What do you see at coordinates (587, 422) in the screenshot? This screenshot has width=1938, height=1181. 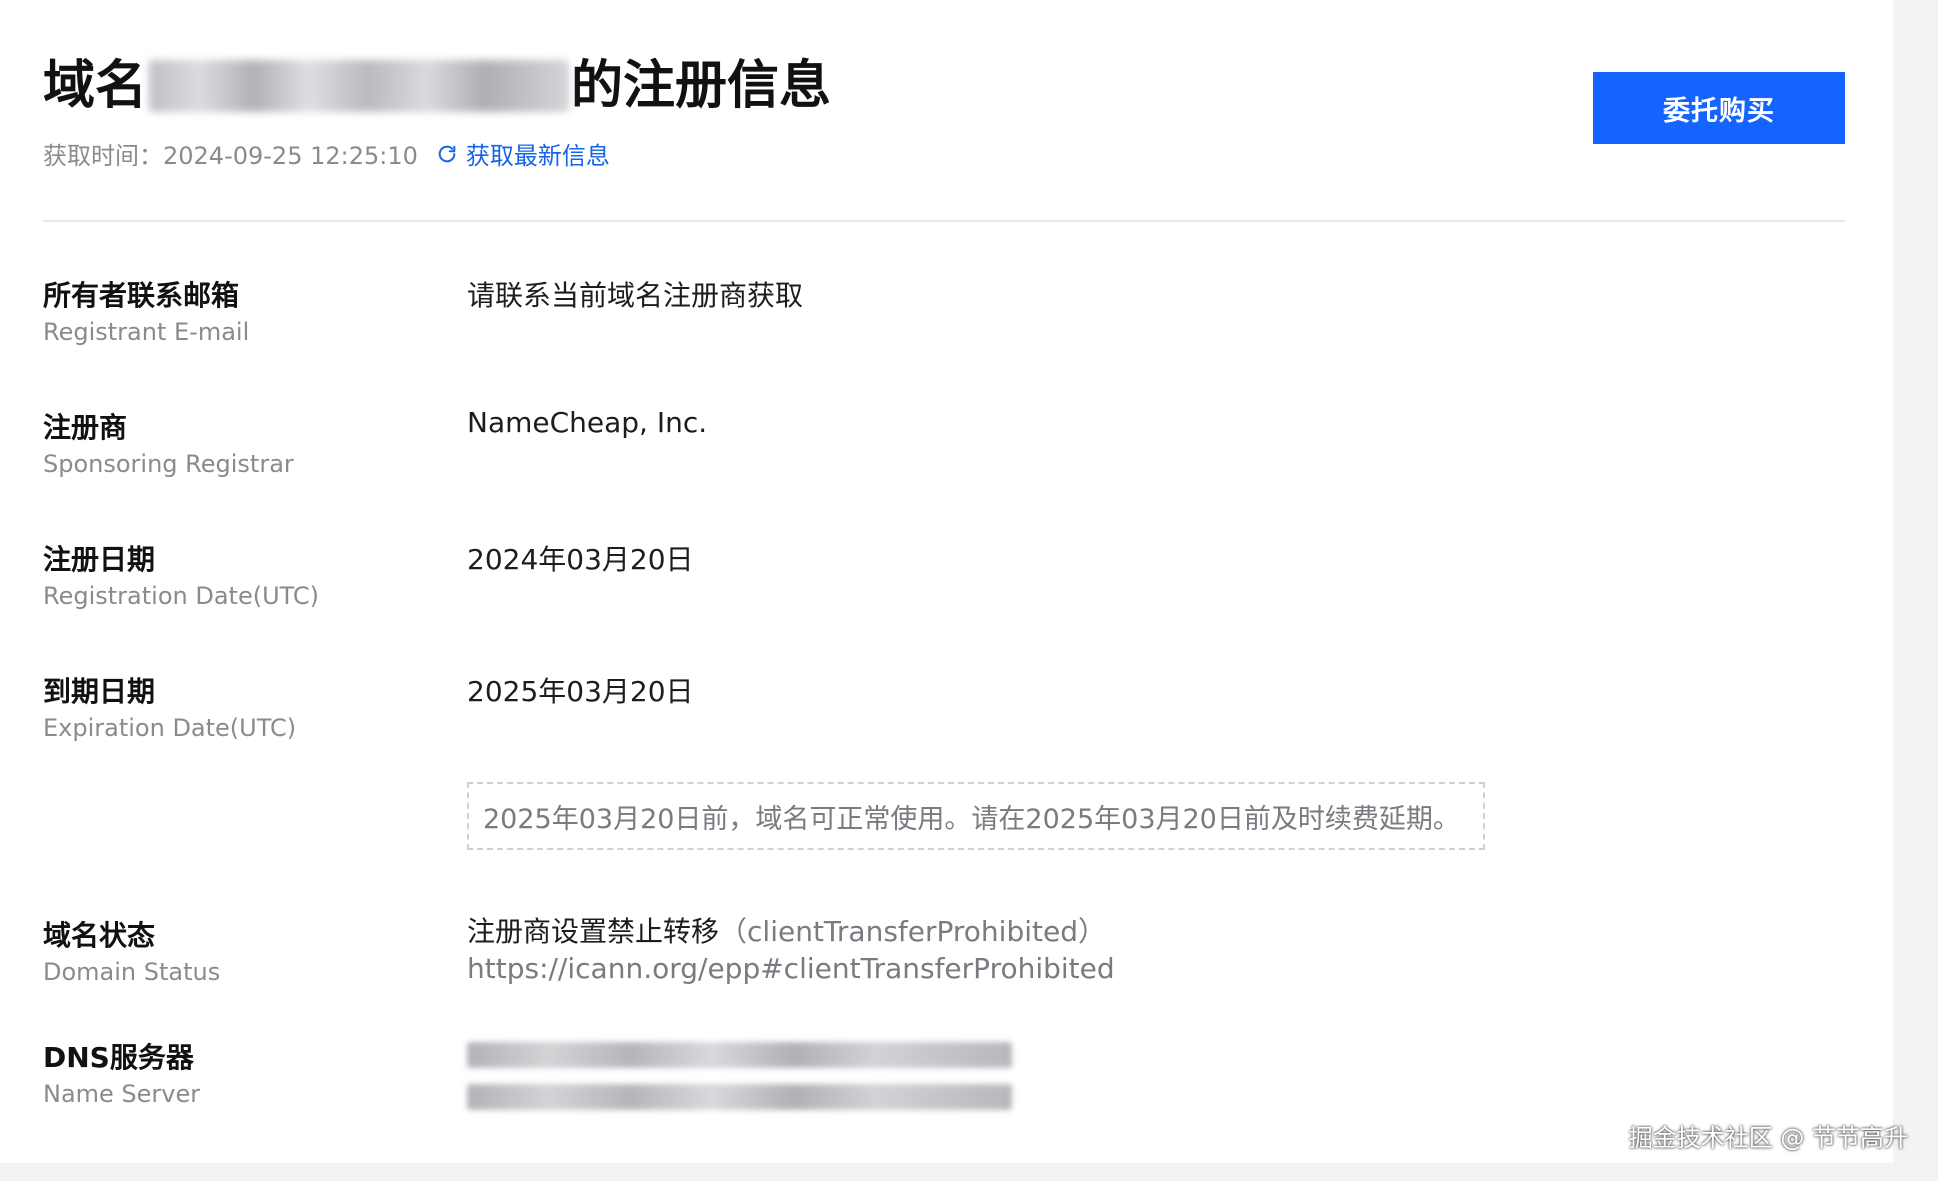 I see `field-value: NameCheap, Inc.` at bounding box center [587, 422].